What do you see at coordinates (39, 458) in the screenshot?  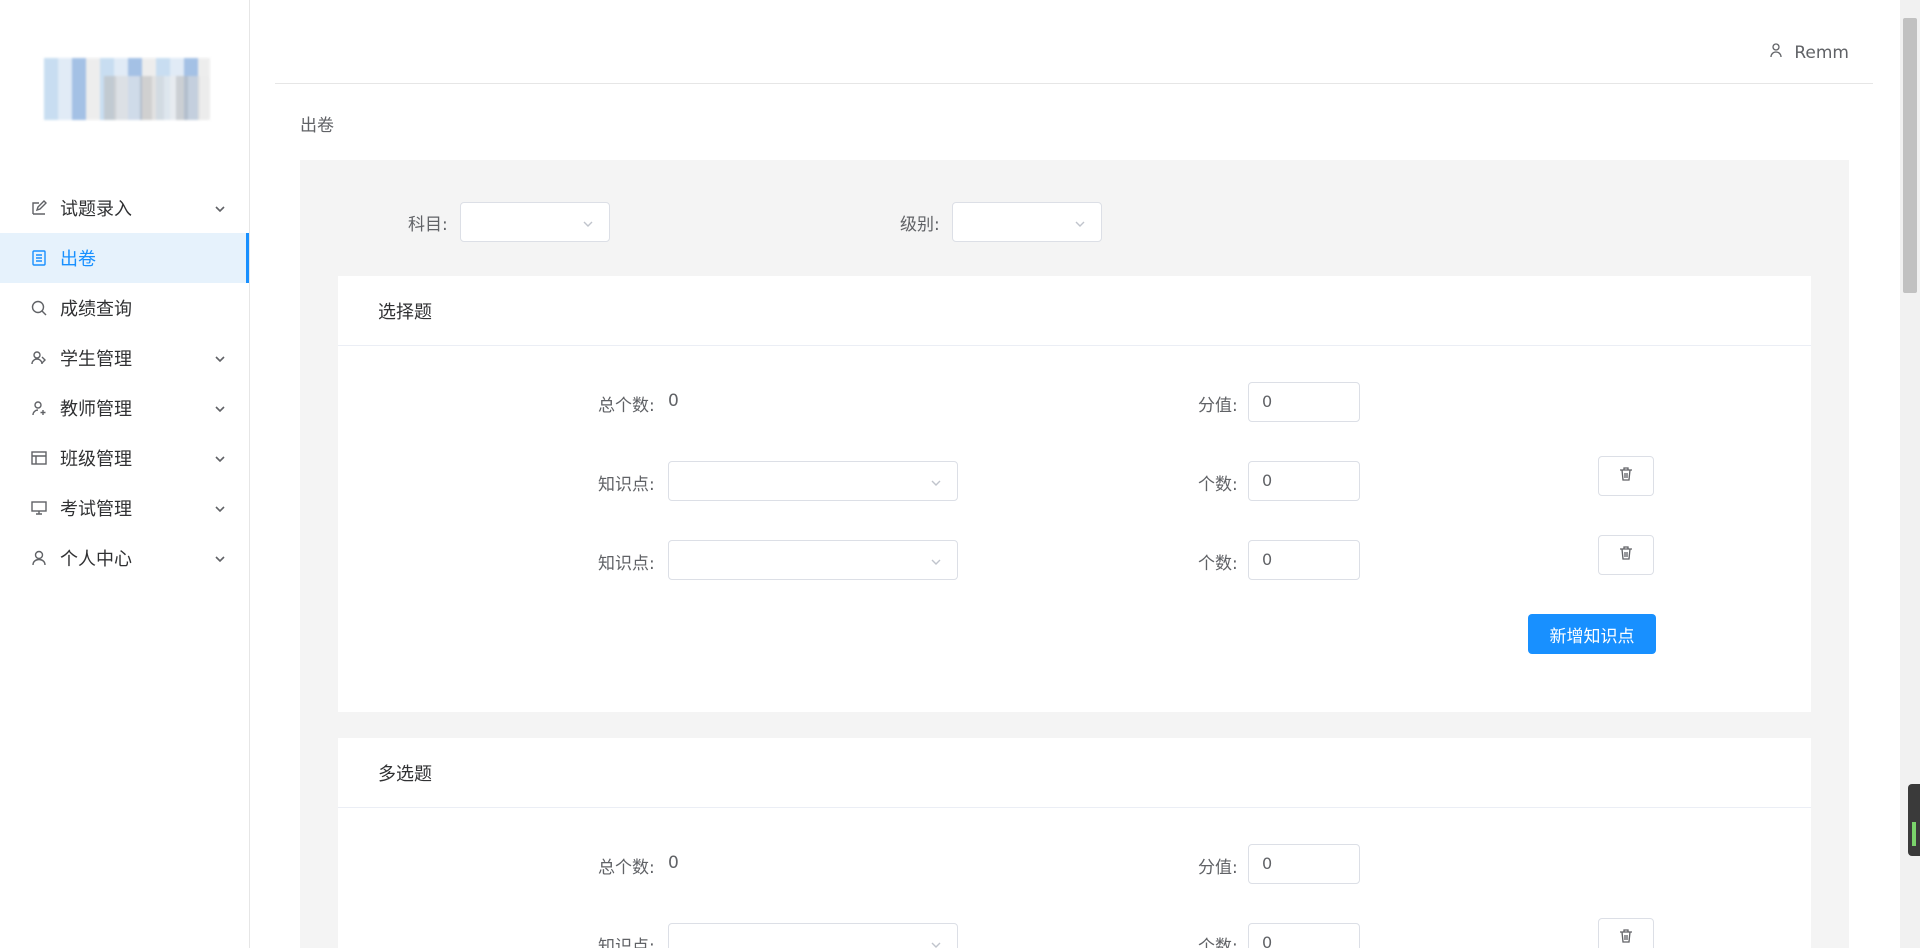 I see `class-table-icon` at bounding box center [39, 458].